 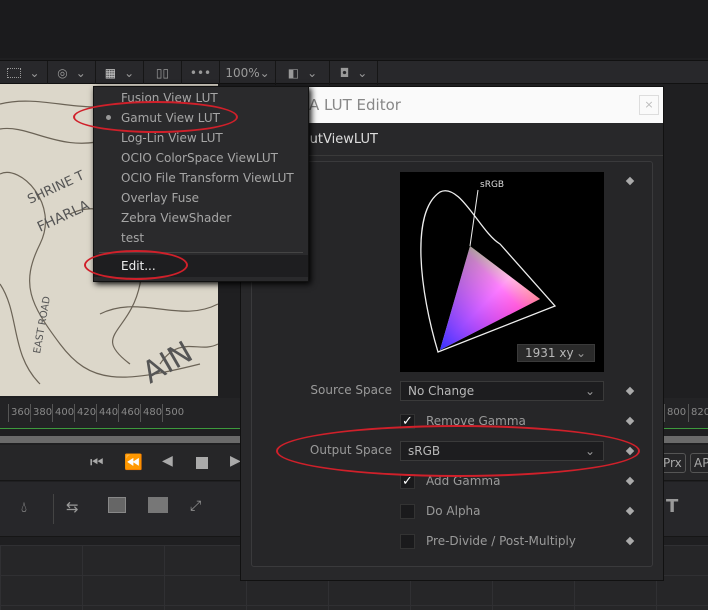 I want to click on roi-button: ⌄, so click(x=24, y=73).